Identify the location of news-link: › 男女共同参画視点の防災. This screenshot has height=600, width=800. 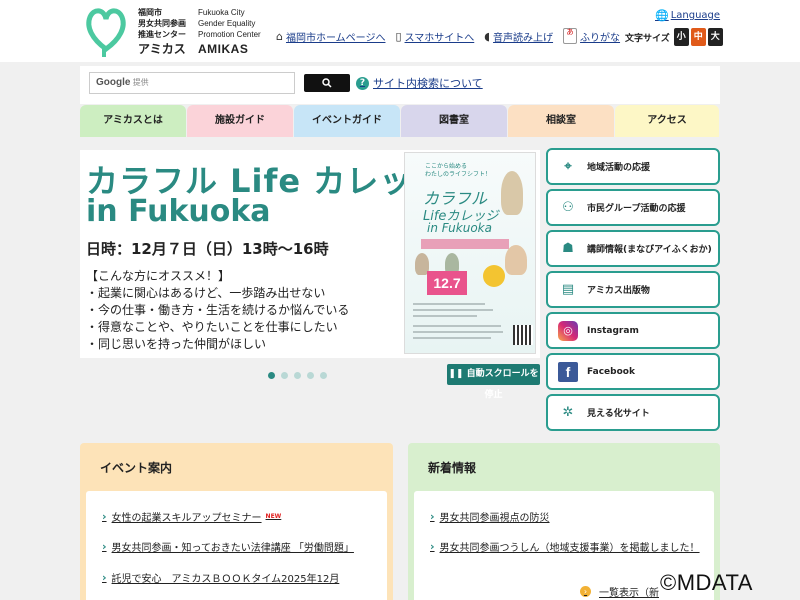
(490, 516).